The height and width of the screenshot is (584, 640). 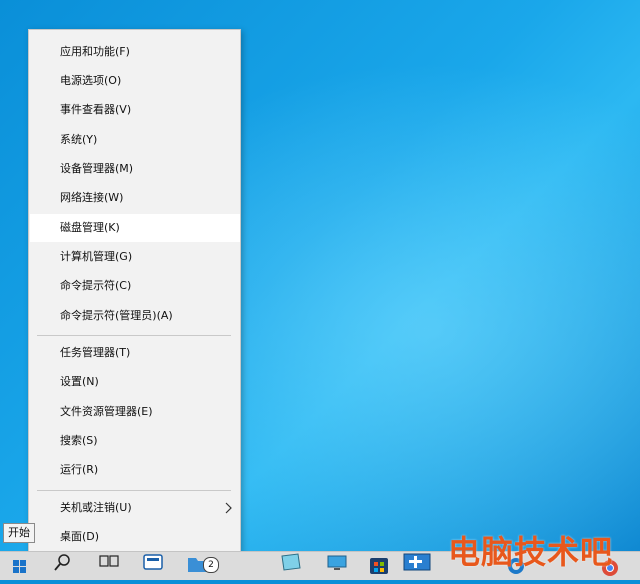 What do you see at coordinates (417, 562) in the screenshot?
I see `remote-desktop-icon` at bounding box center [417, 562].